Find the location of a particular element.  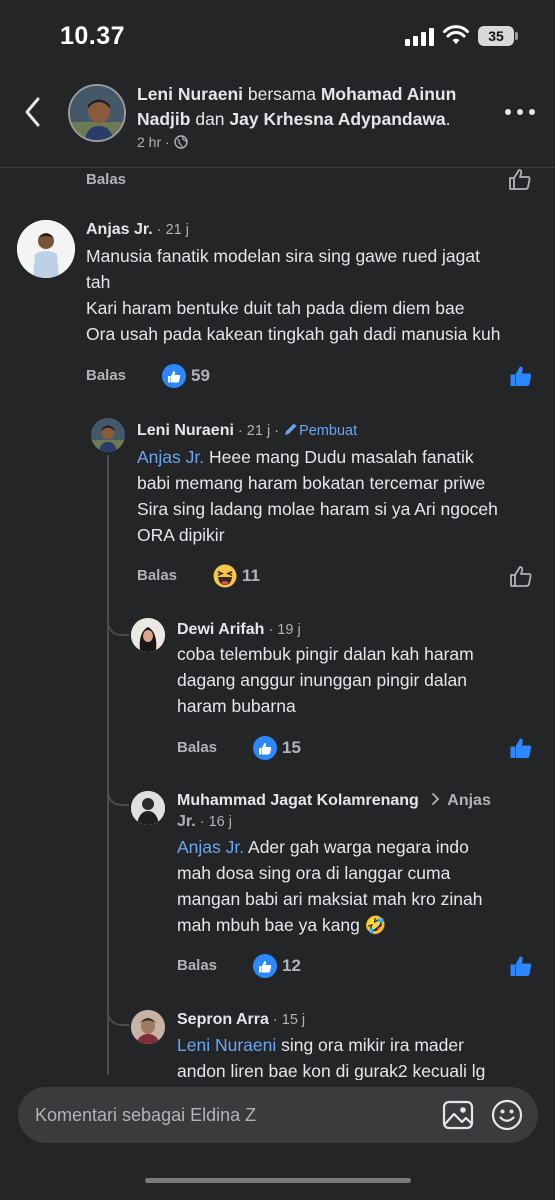

comment-time: · 21 j is located at coordinates (170, 230).